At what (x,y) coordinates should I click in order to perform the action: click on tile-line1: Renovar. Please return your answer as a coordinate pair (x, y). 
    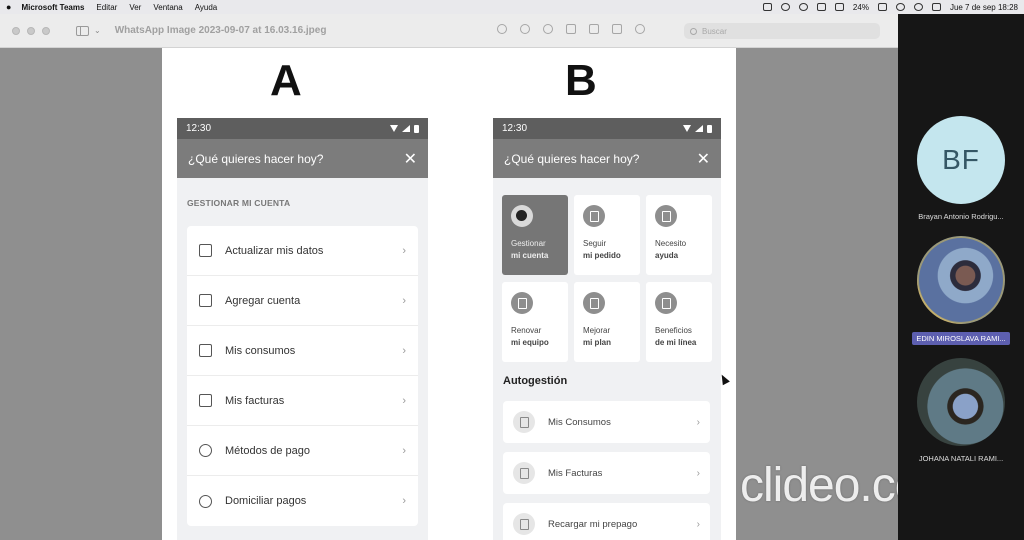
    Looking at the image, I should click on (526, 330).